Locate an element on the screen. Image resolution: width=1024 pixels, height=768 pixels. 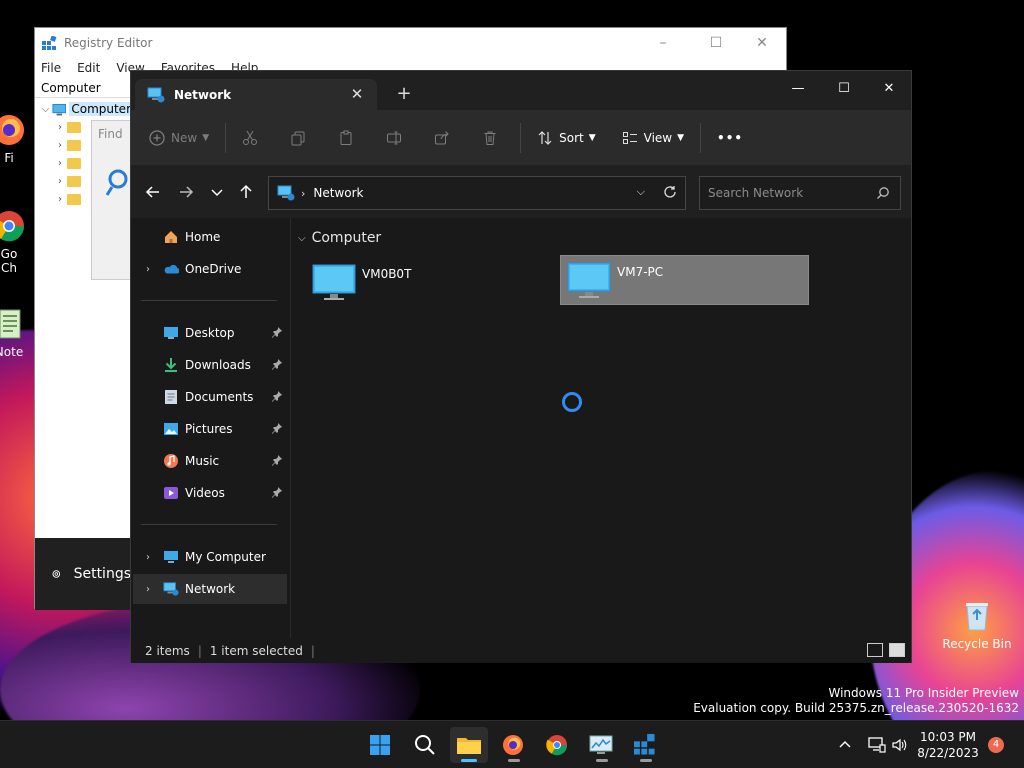
search-box is located at coordinates (800, 193).